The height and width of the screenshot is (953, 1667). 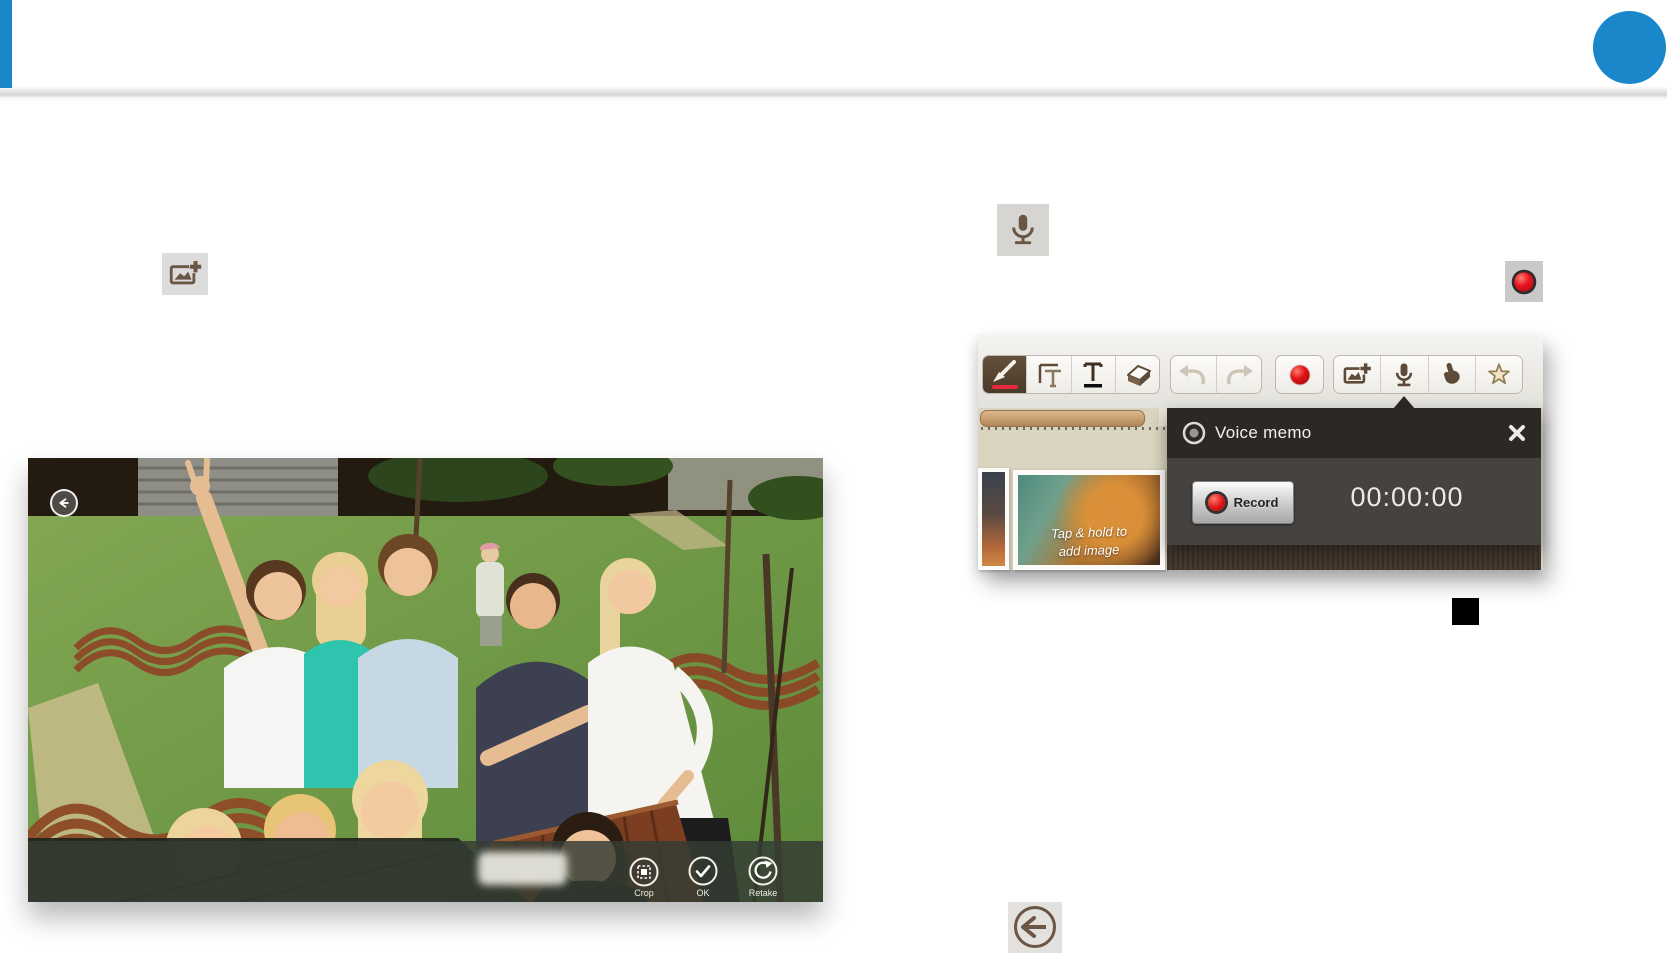 I want to click on camera-back-button, so click(x=64, y=503).